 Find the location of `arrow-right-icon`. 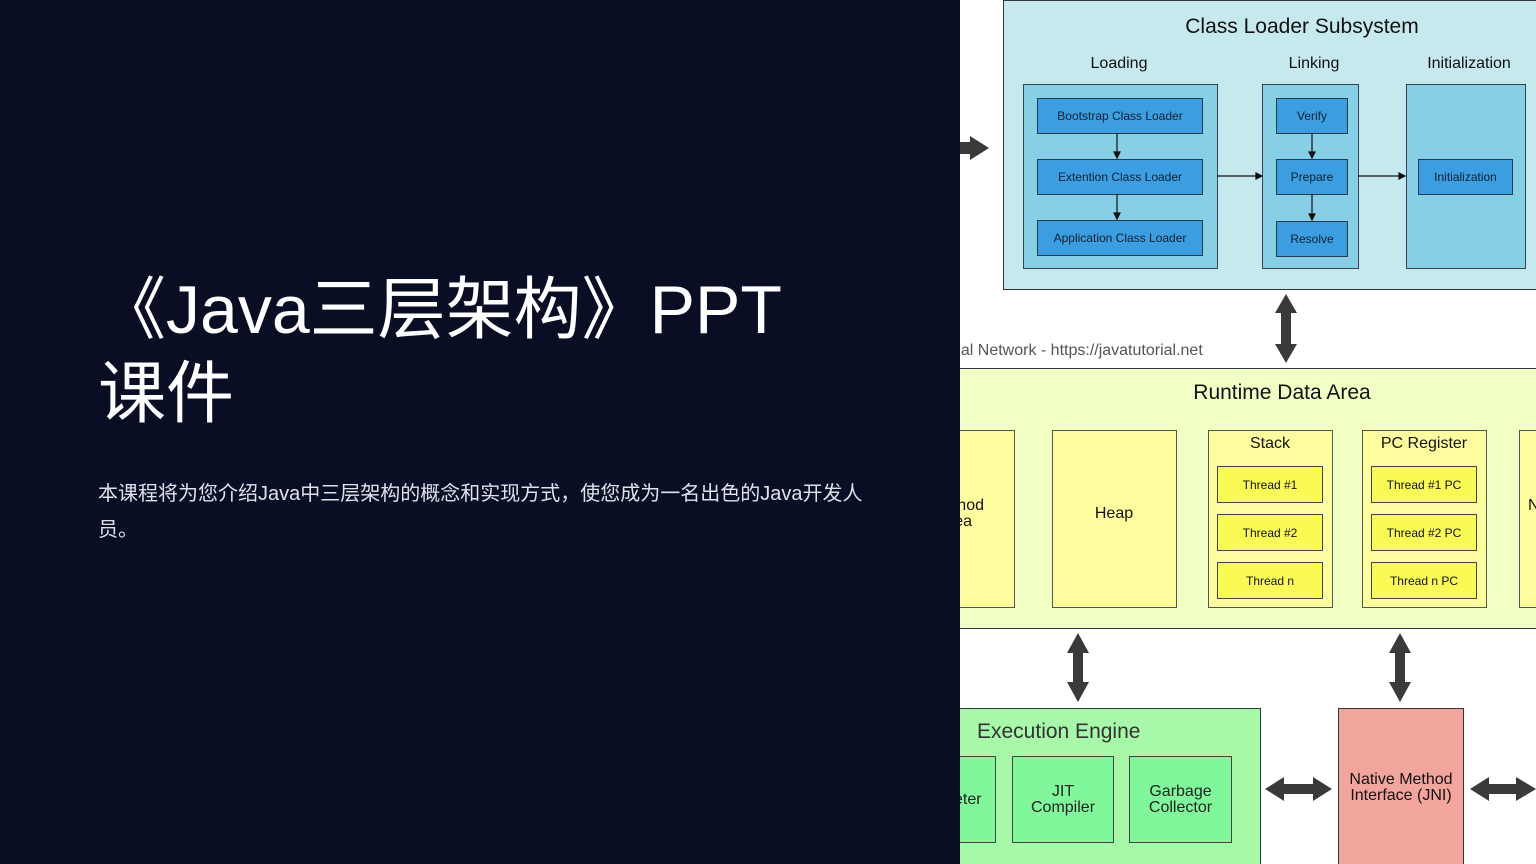

arrow-right-icon is located at coordinates (974, 148).